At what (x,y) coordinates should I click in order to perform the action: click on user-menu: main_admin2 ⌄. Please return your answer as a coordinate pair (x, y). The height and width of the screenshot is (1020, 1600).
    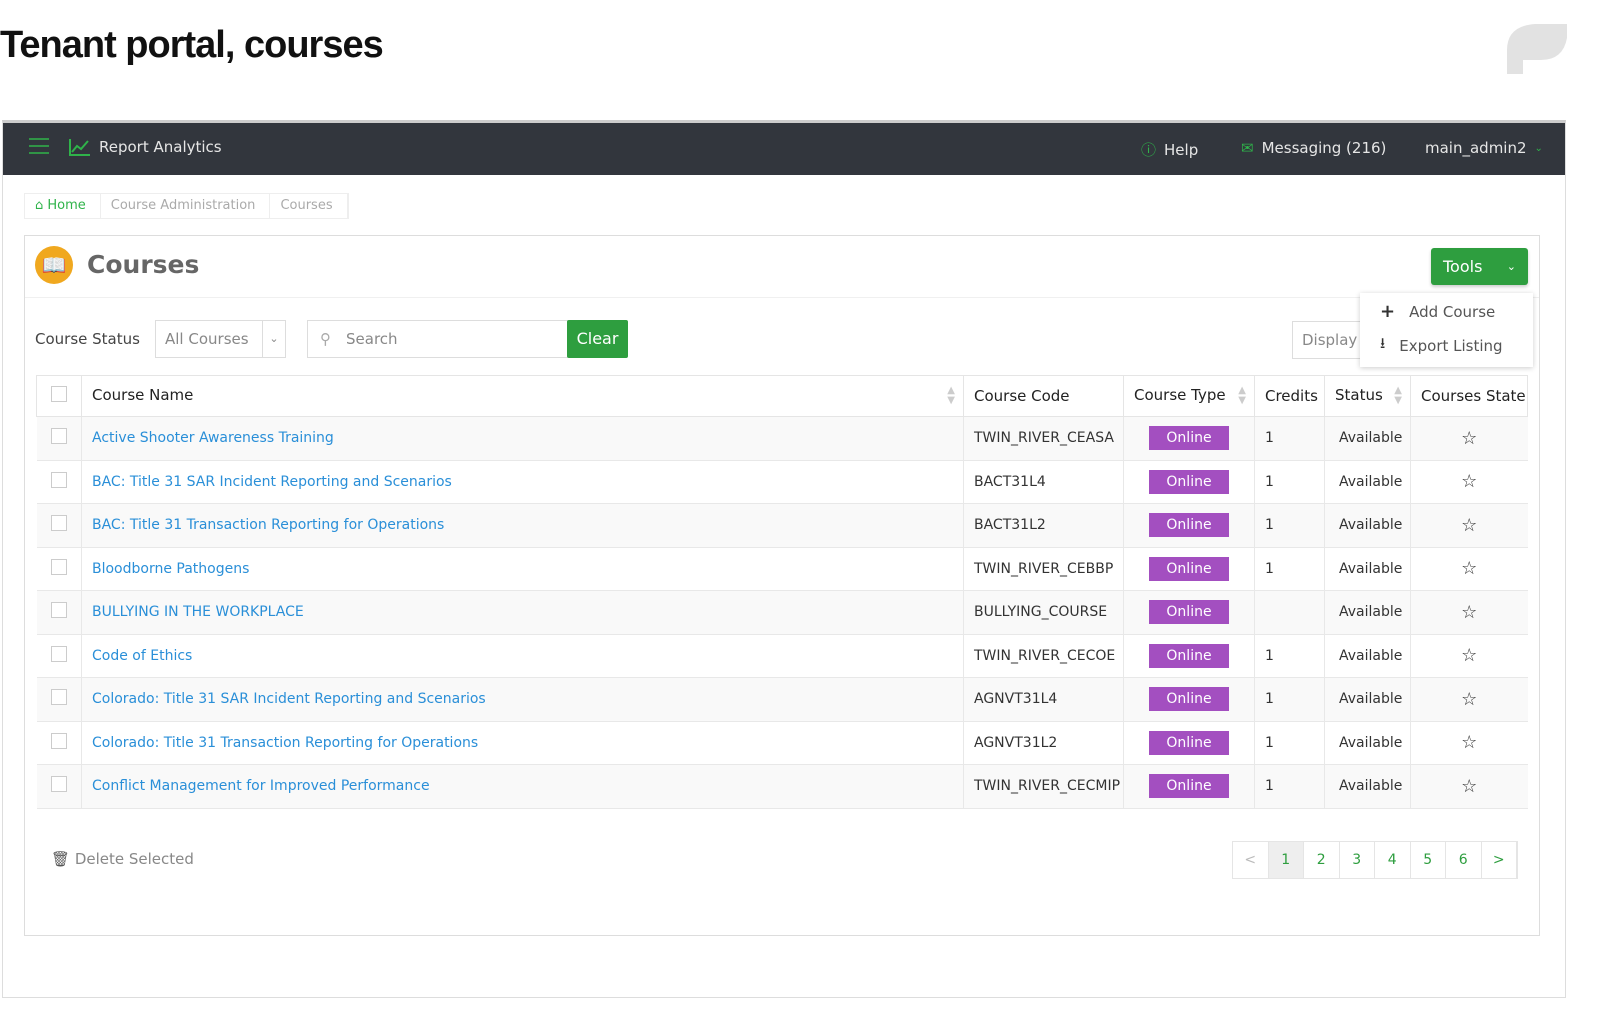
    Looking at the image, I should click on (1484, 148).